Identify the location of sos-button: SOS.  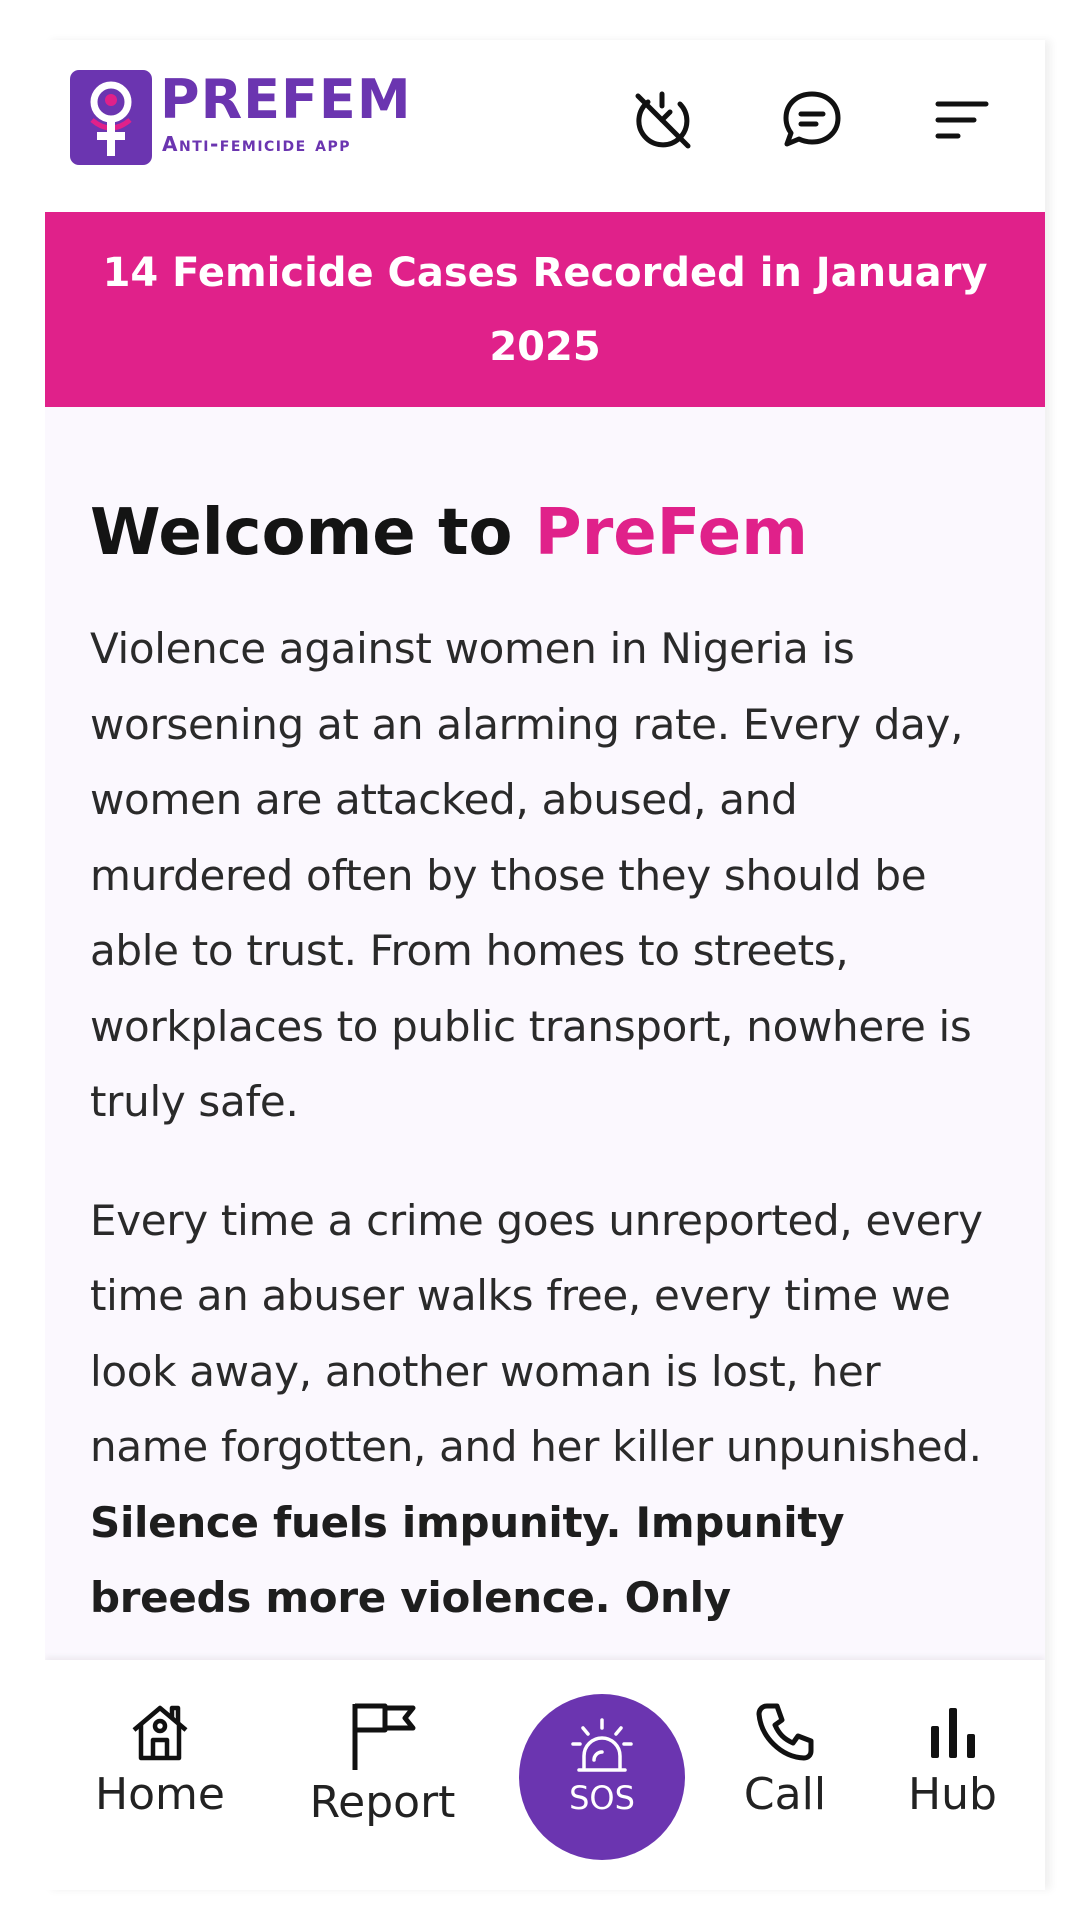
(602, 1777).